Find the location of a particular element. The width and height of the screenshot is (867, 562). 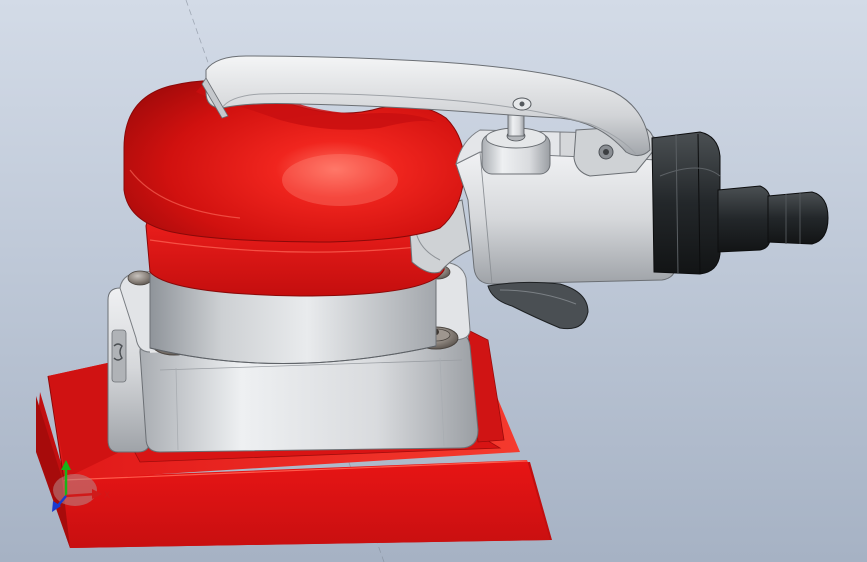

air-inlet-fitting is located at coordinates (740, 203).